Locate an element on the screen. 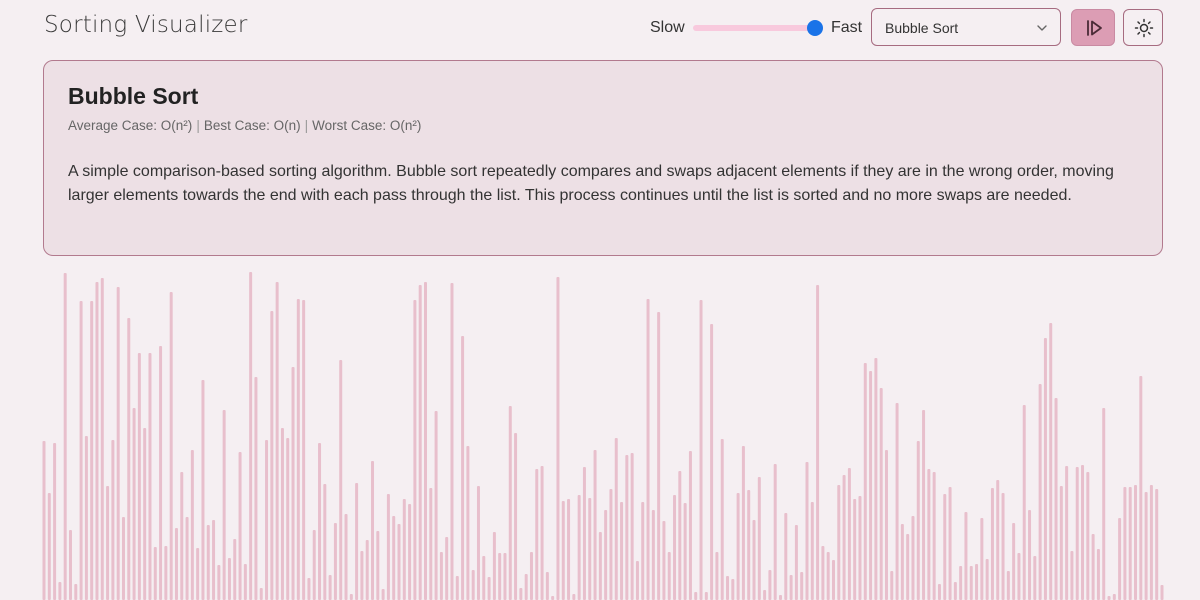  speed-slider-thumb is located at coordinates (815, 28).